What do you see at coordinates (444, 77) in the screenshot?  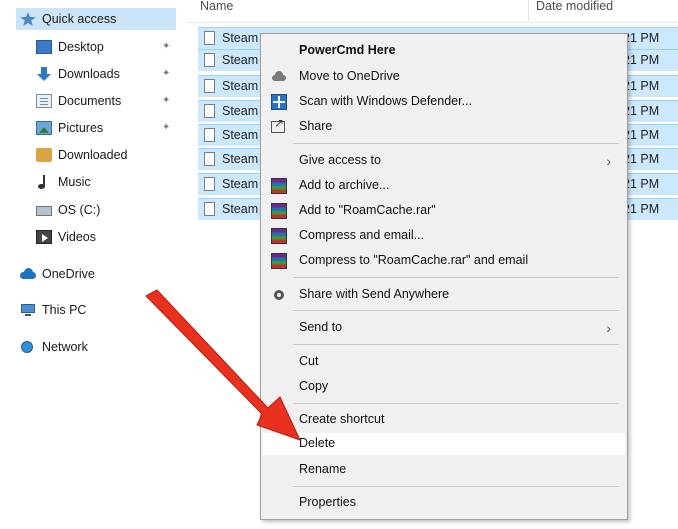 I see `menu-item-move-onedrive: Move to OneDrive` at bounding box center [444, 77].